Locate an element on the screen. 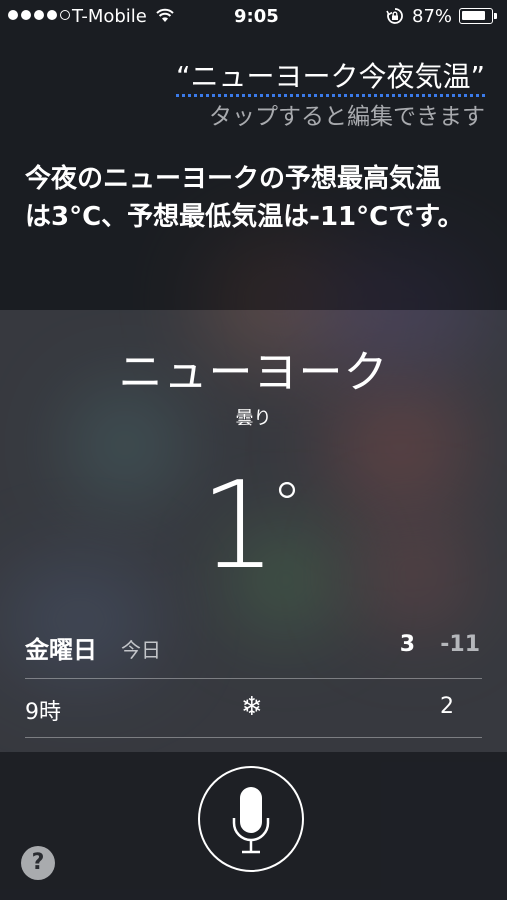  wifi-icon is located at coordinates (165, 15).